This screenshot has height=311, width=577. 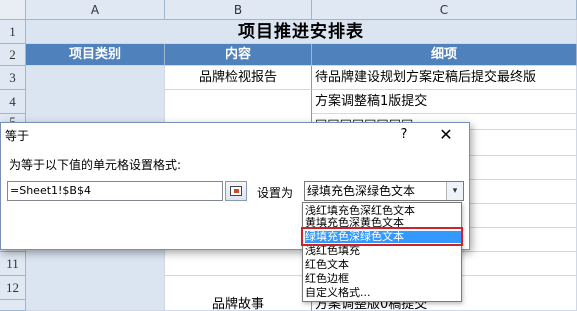 What do you see at coordinates (383, 279) in the screenshot?
I see `format-option: 红色边框` at bounding box center [383, 279].